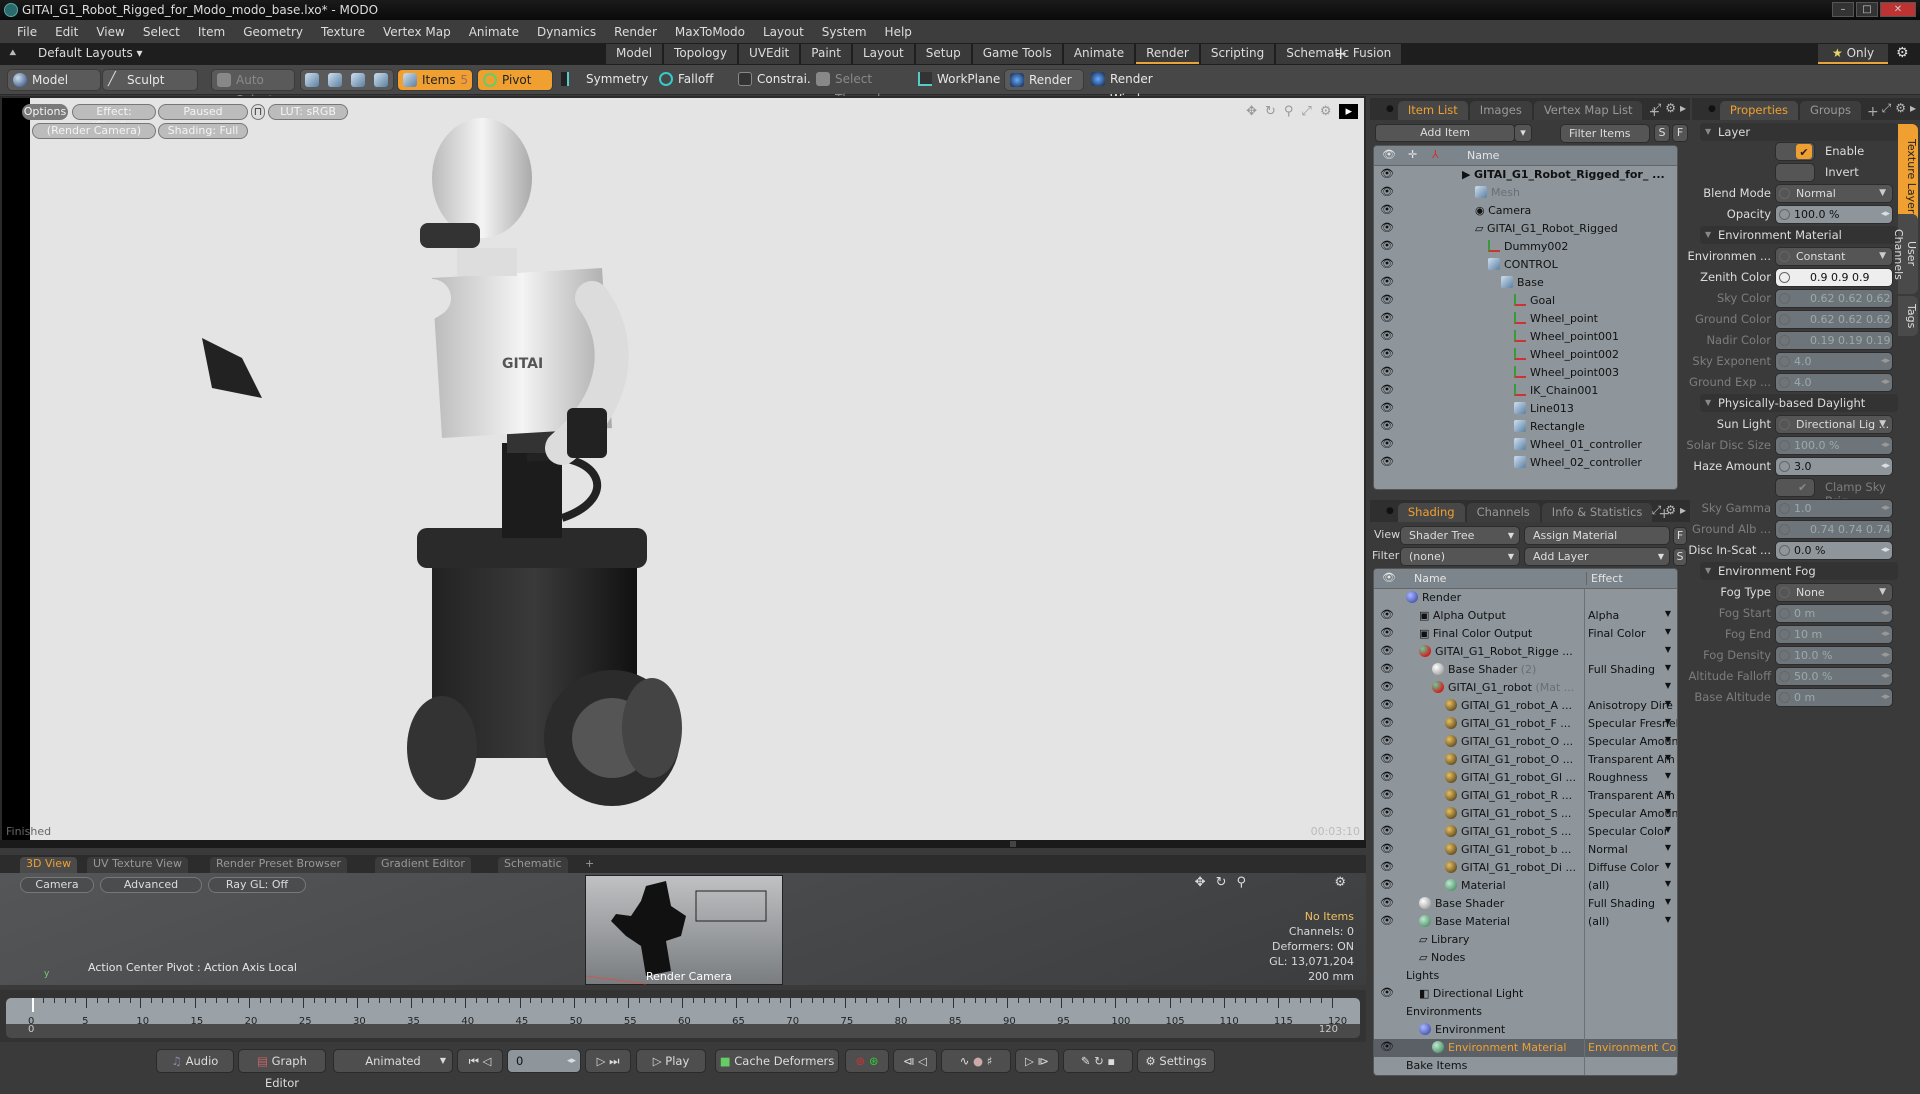  Describe the element at coordinates (965, 1061) in the screenshot. I see `key-curve-icon: ∿` at that location.